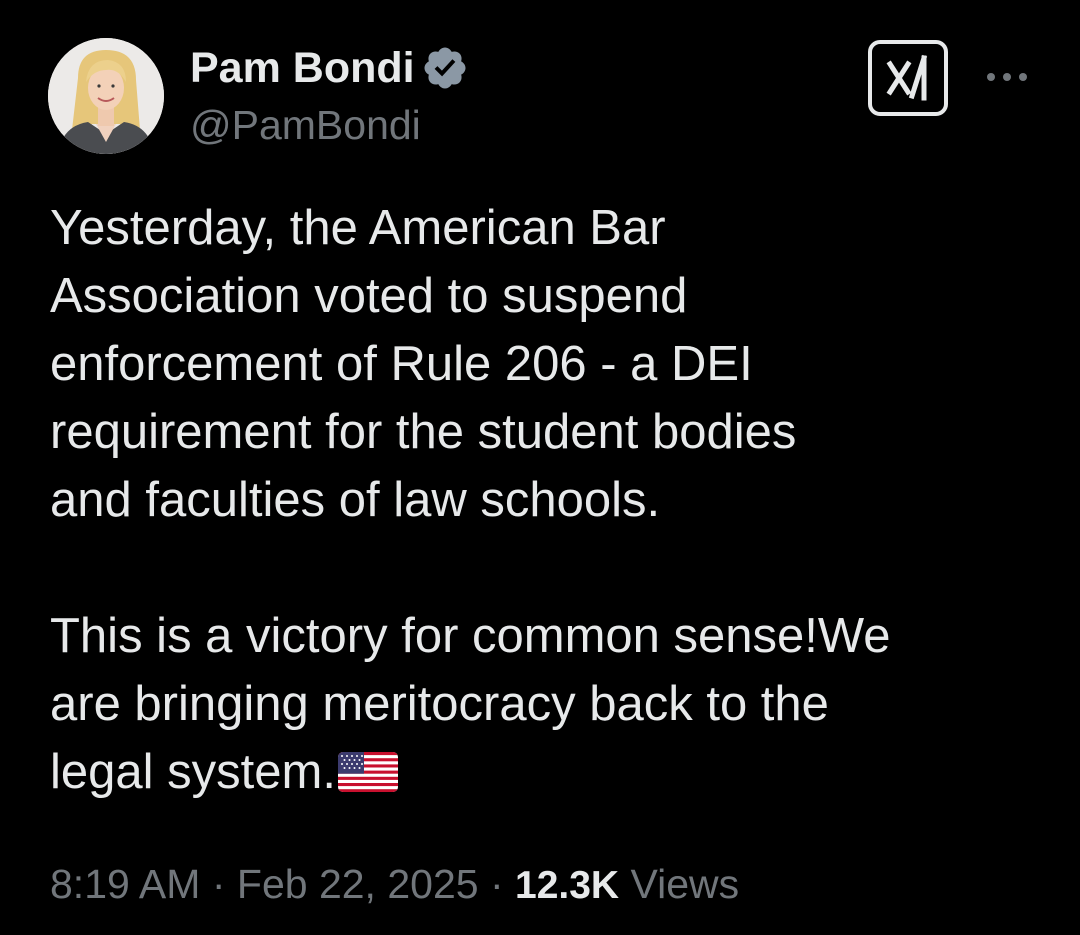 This screenshot has height=935, width=1080. Describe the element at coordinates (358, 884) in the screenshot. I see `tweet-date: Feb 22, 2025` at that location.